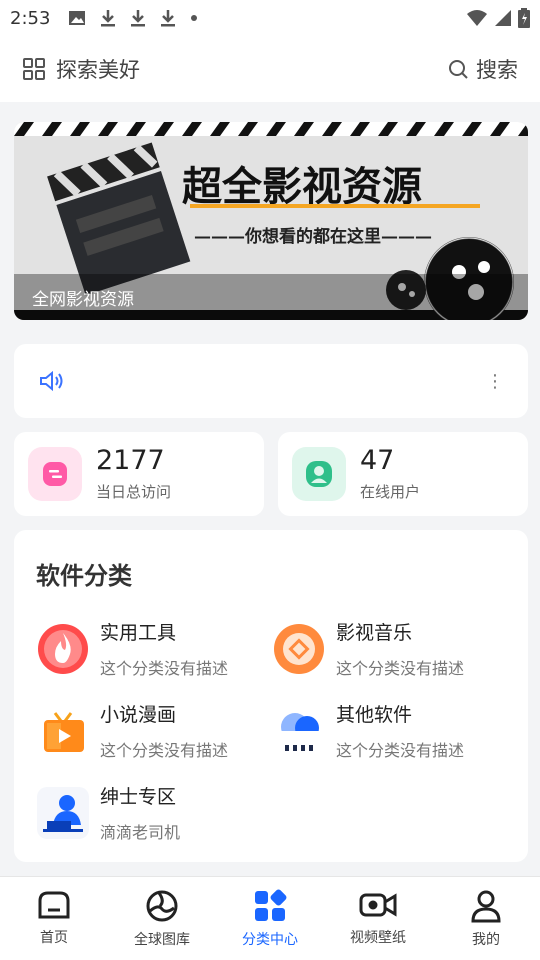 The image size is (540, 960). I want to click on status-bar: 2:53, so click(270, 18).